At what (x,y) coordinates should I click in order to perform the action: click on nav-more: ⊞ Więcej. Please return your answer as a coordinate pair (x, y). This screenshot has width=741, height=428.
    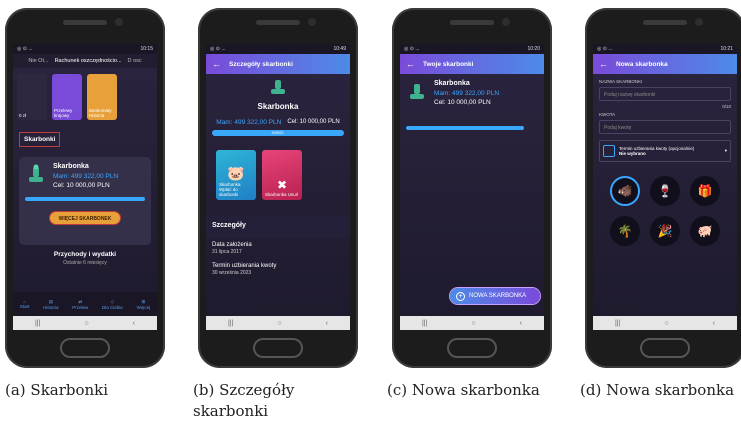
    Looking at the image, I should click on (144, 304).